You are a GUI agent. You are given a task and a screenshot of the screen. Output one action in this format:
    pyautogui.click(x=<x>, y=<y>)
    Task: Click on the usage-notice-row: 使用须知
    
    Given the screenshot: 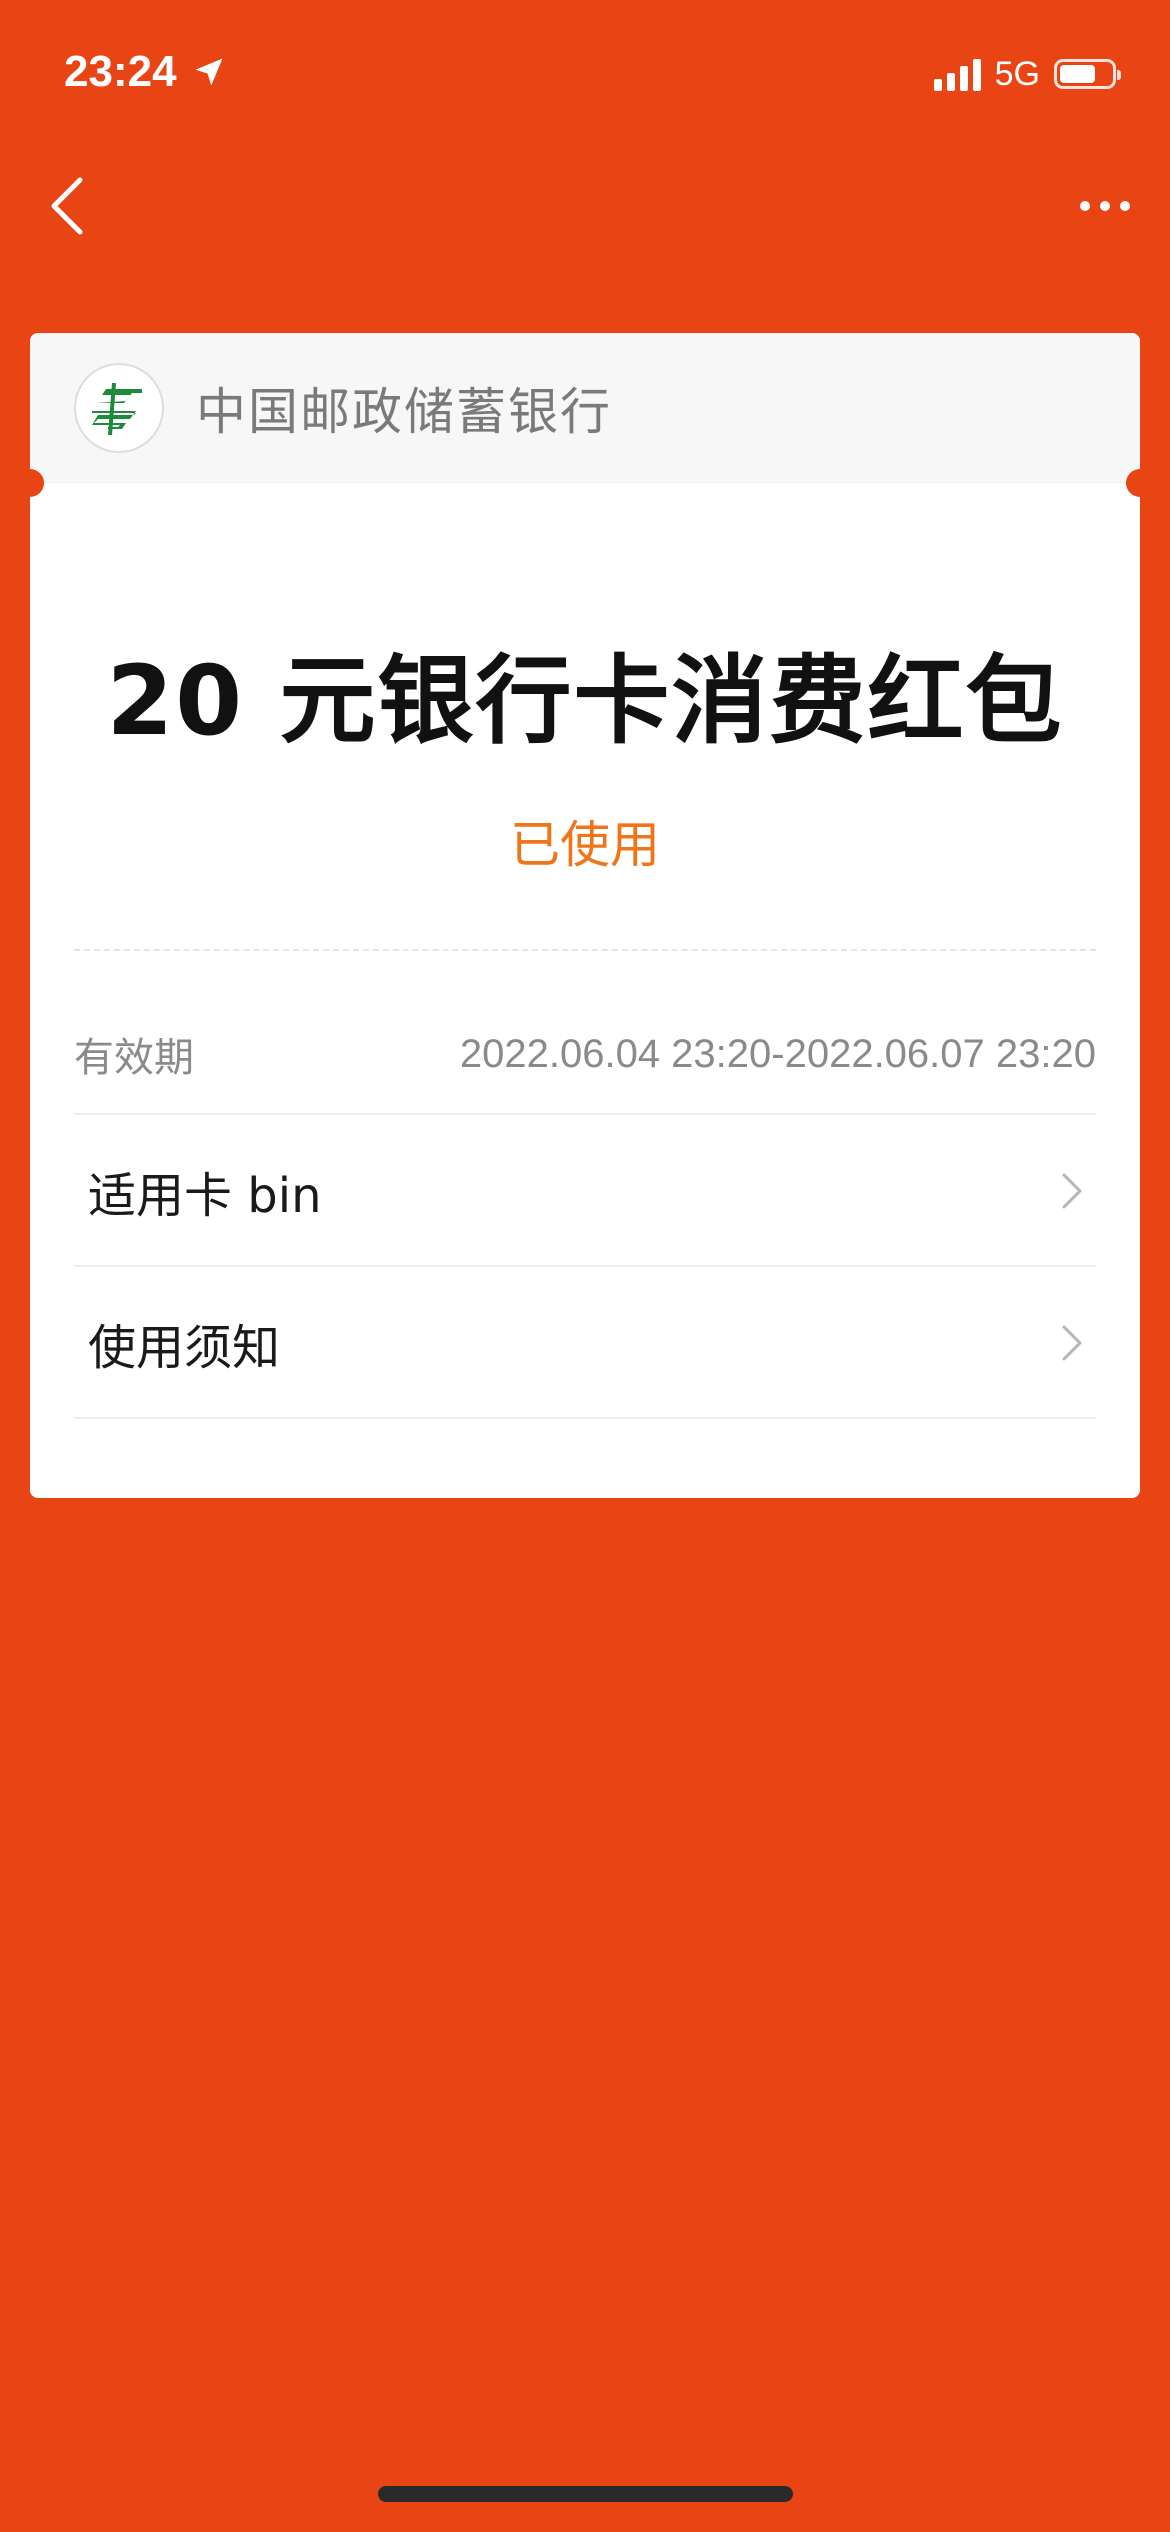 What is the action you would take?
    pyautogui.click(x=585, y=1344)
    